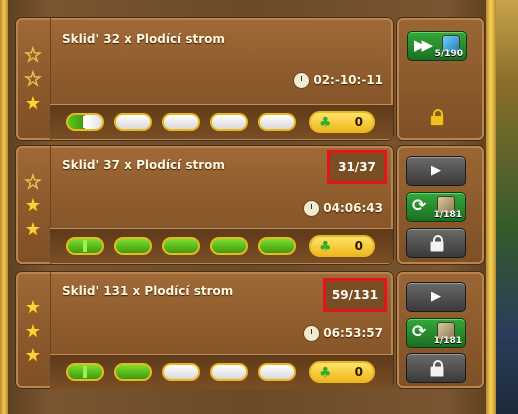 The image size is (518, 414). Describe the element at coordinates (353, 208) in the screenshot. I see `timer-value: 04:06:43` at that location.